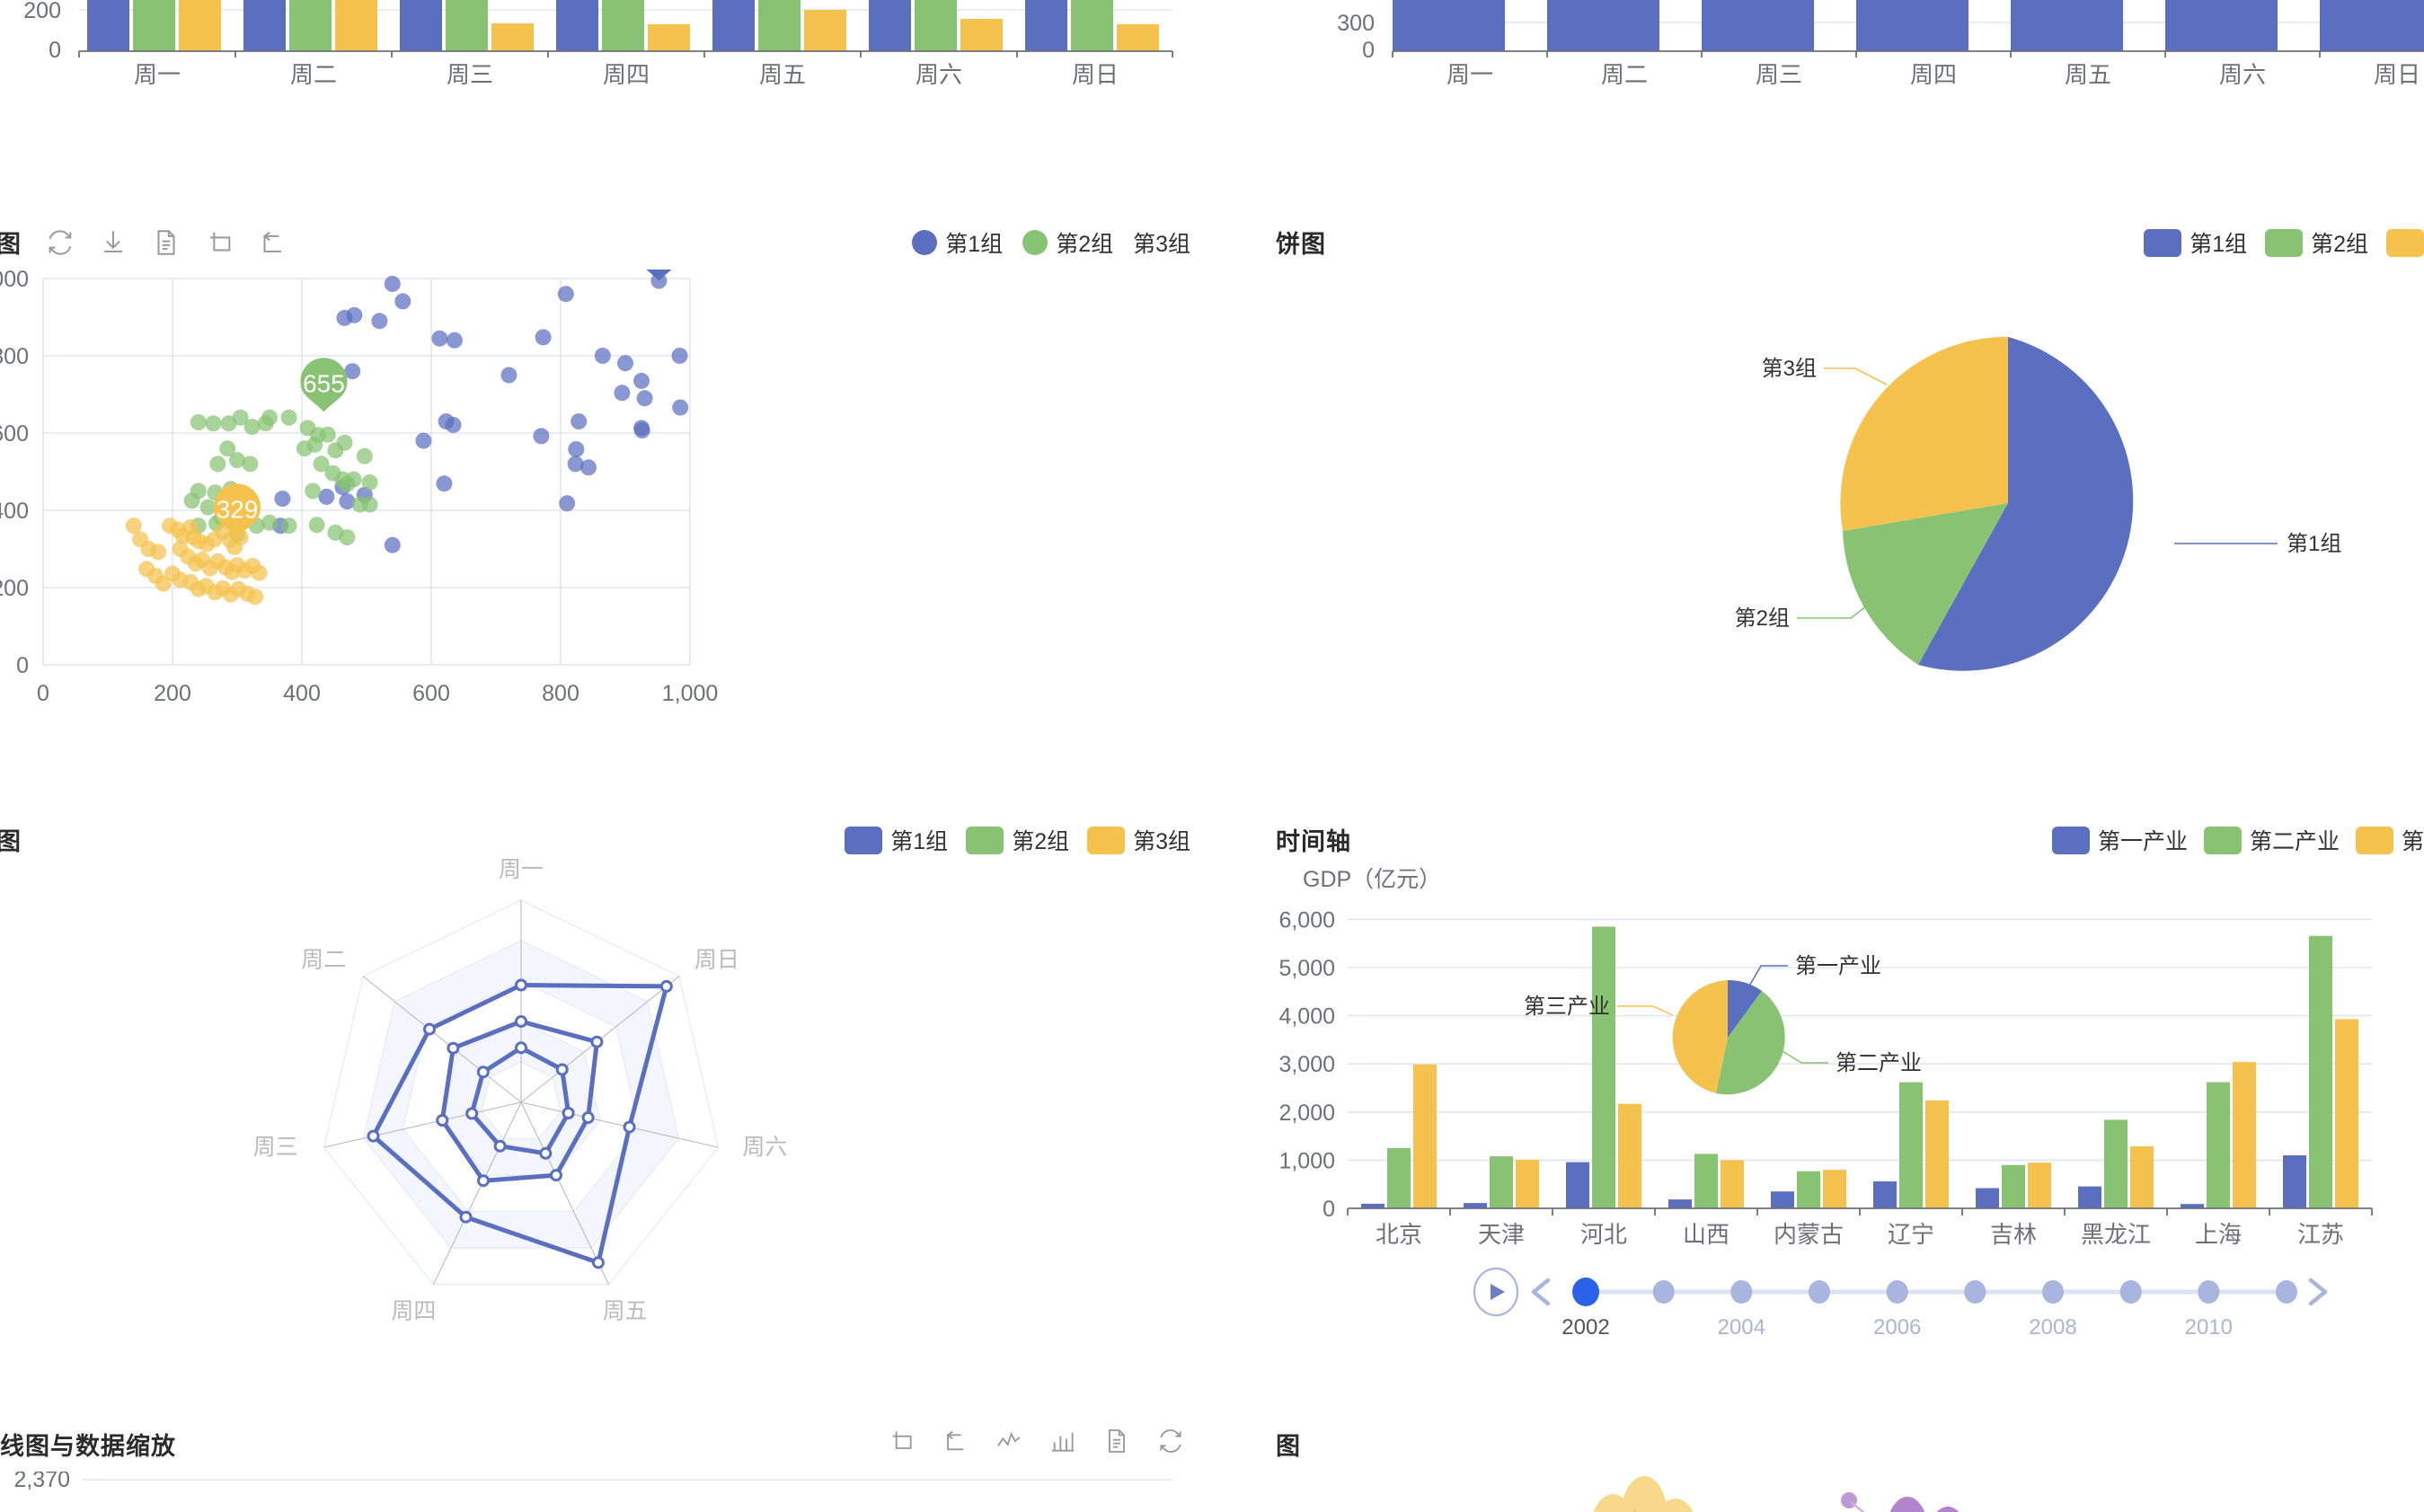 The width and height of the screenshot is (2424, 1512). What do you see at coordinates (1700, 1036) in the screenshot?
I see `inset-pie-slice-tertiary` at bounding box center [1700, 1036].